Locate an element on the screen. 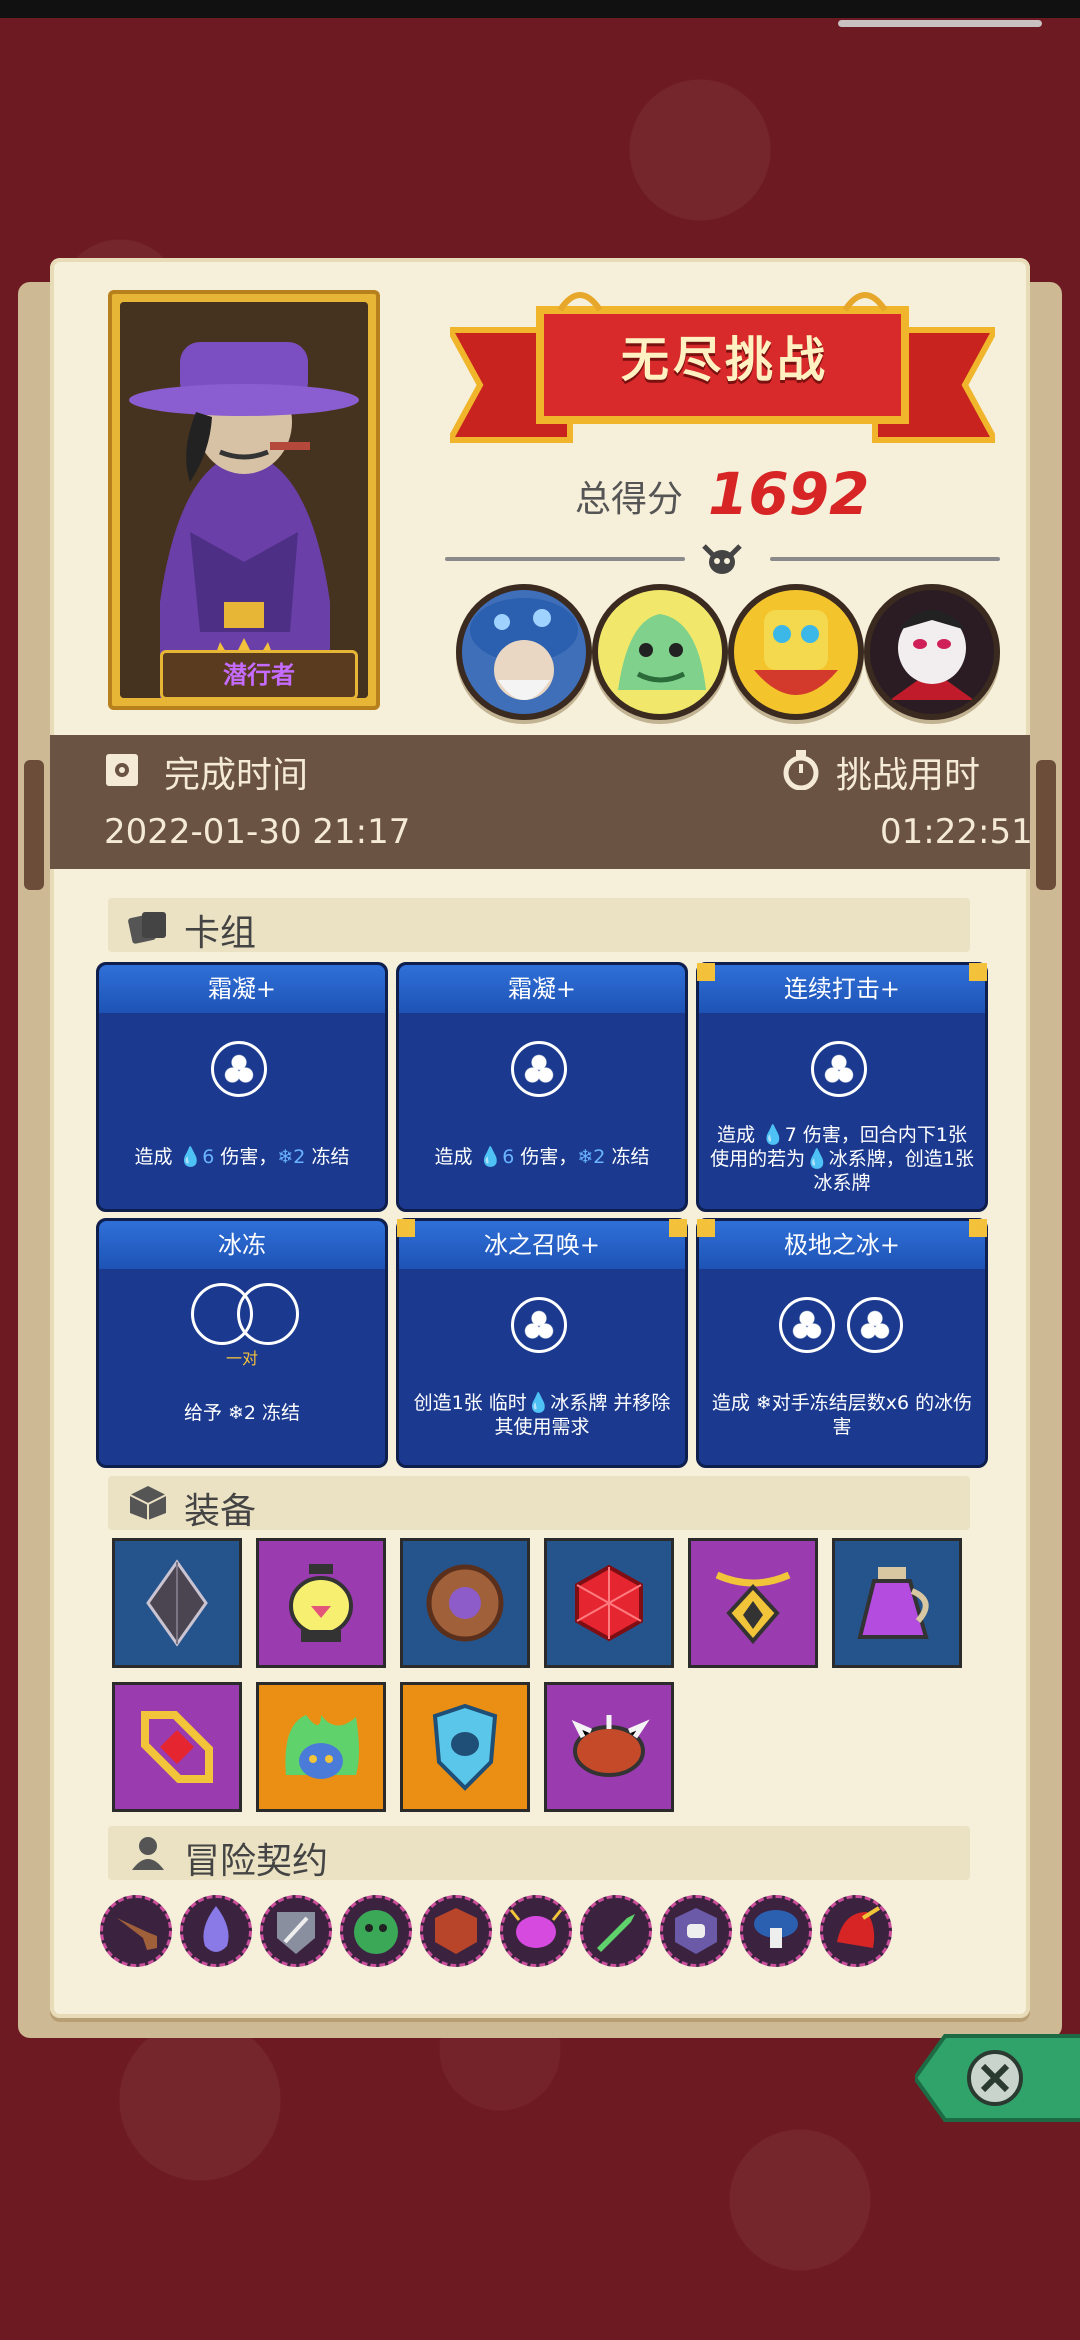 The image size is (1080, 2340). dice-shield-icon is located at coordinates (456, 1931).